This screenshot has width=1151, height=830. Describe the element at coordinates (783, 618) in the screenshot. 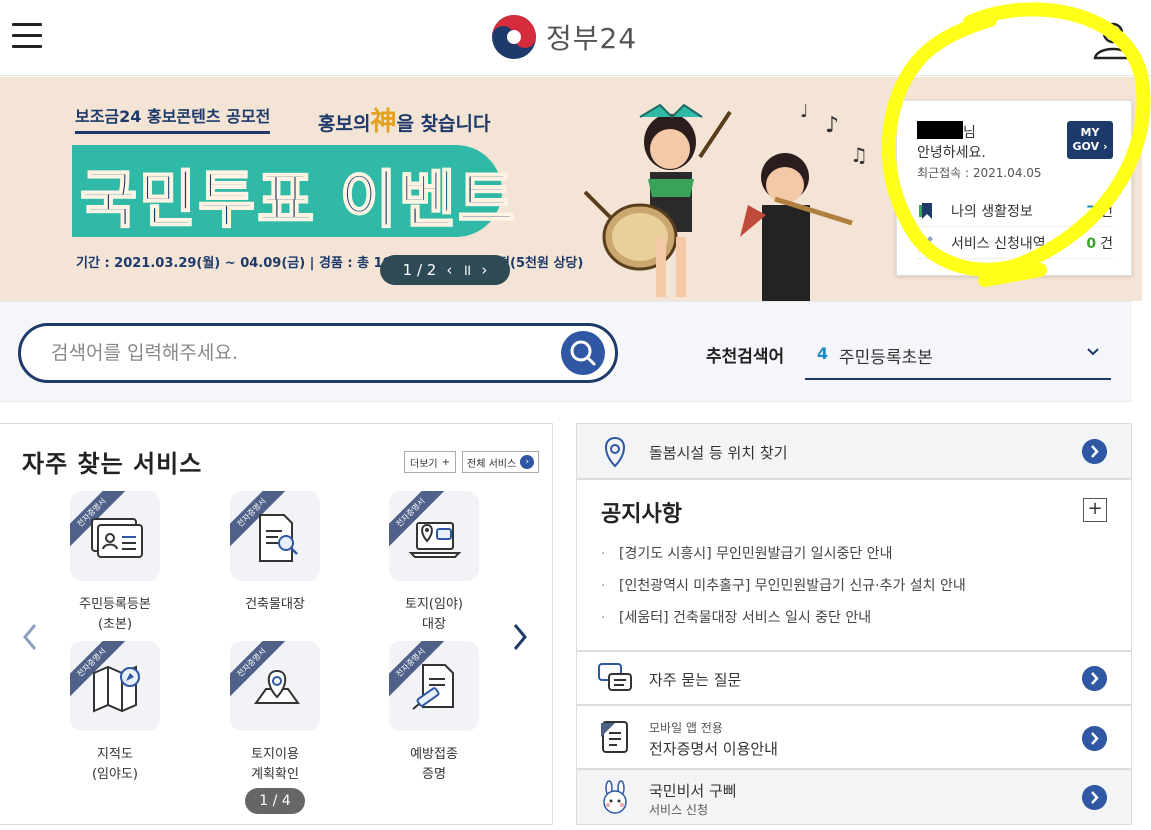

I see `notice-item: · [세움터] 건축물대장 서비스 일시 중단 안내` at that location.